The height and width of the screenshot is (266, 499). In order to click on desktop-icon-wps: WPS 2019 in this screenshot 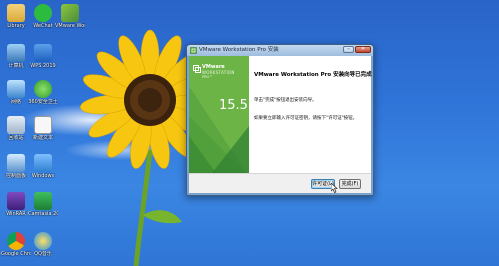, I will do `click(43, 56)`.